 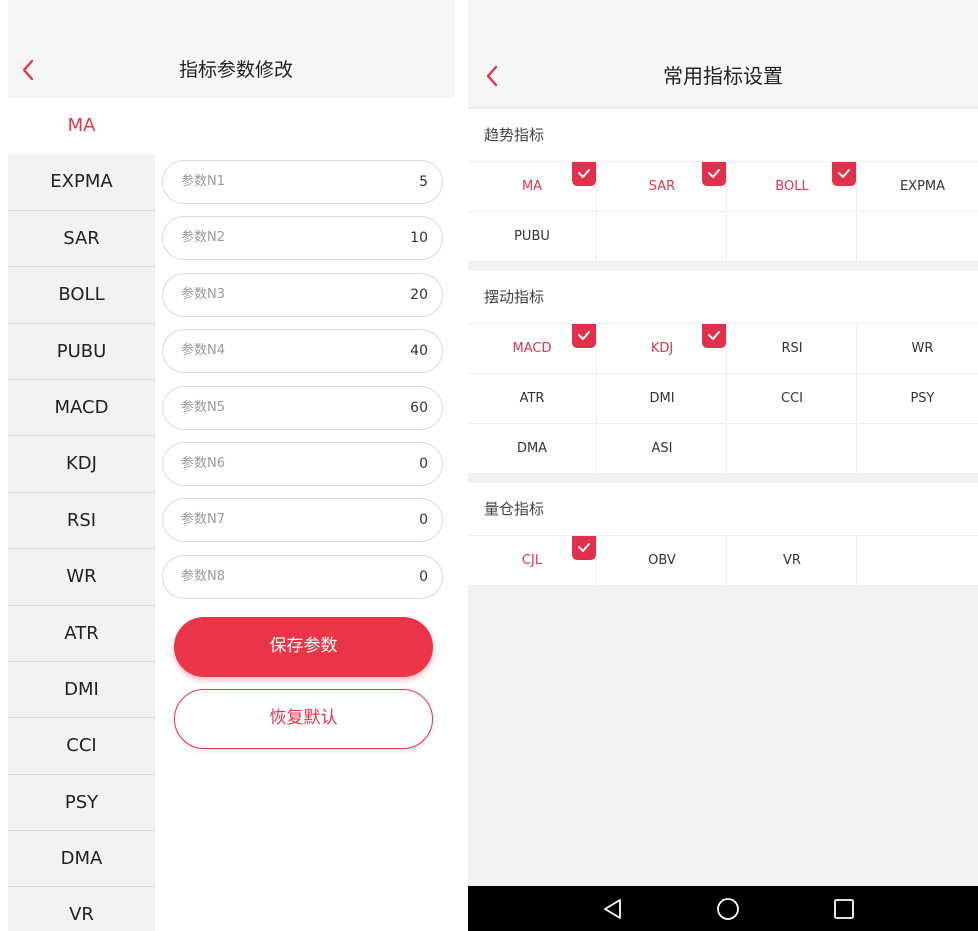 What do you see at coordinates (922, 348) in the screenshot?
I see `indicator-label: WR` at bounding box center [922, 348].